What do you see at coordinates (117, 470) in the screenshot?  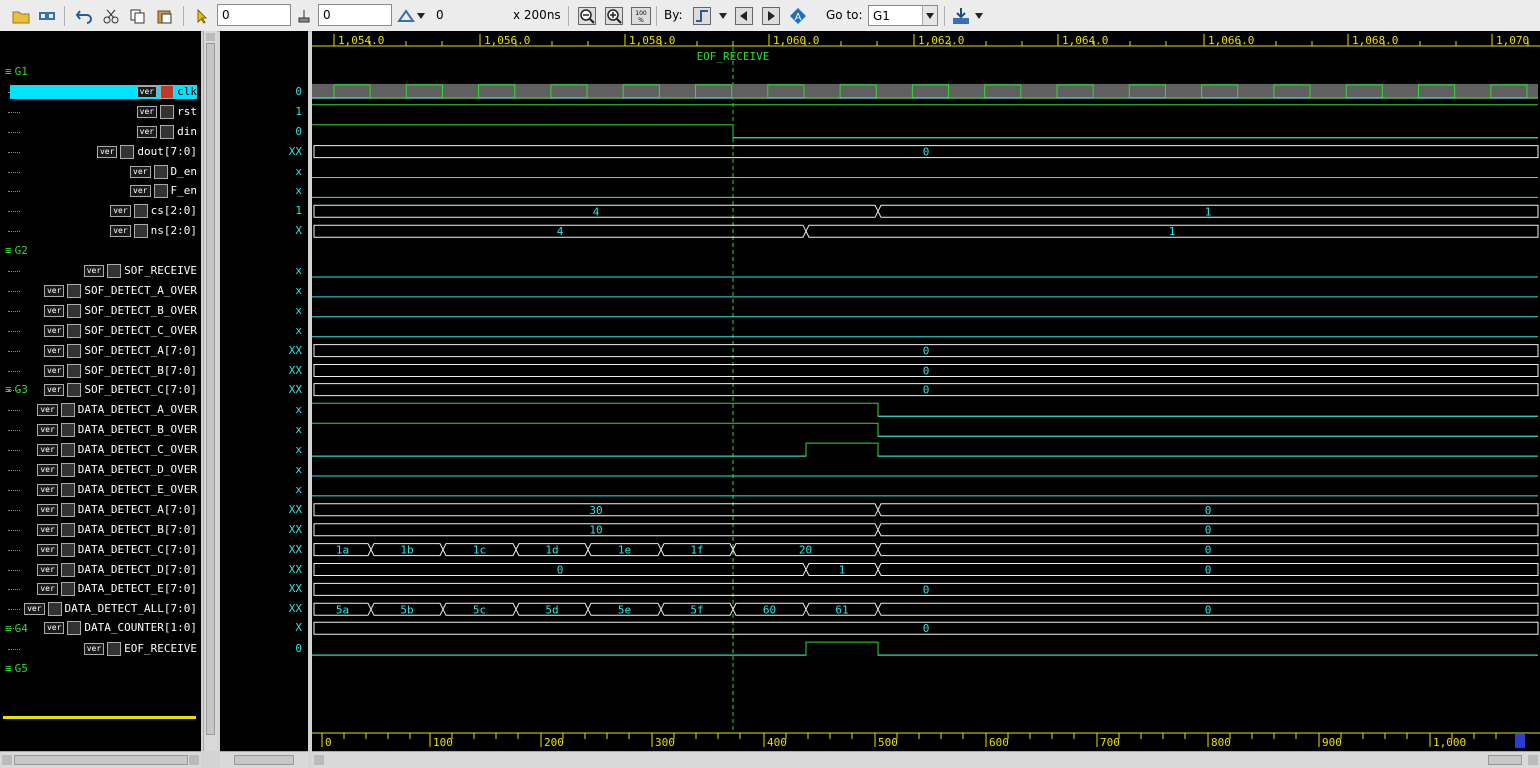 I see `signal-row-data-detect-d-over: ver DATA_DETECT_D_OVER` at bounding box center [117, 470].